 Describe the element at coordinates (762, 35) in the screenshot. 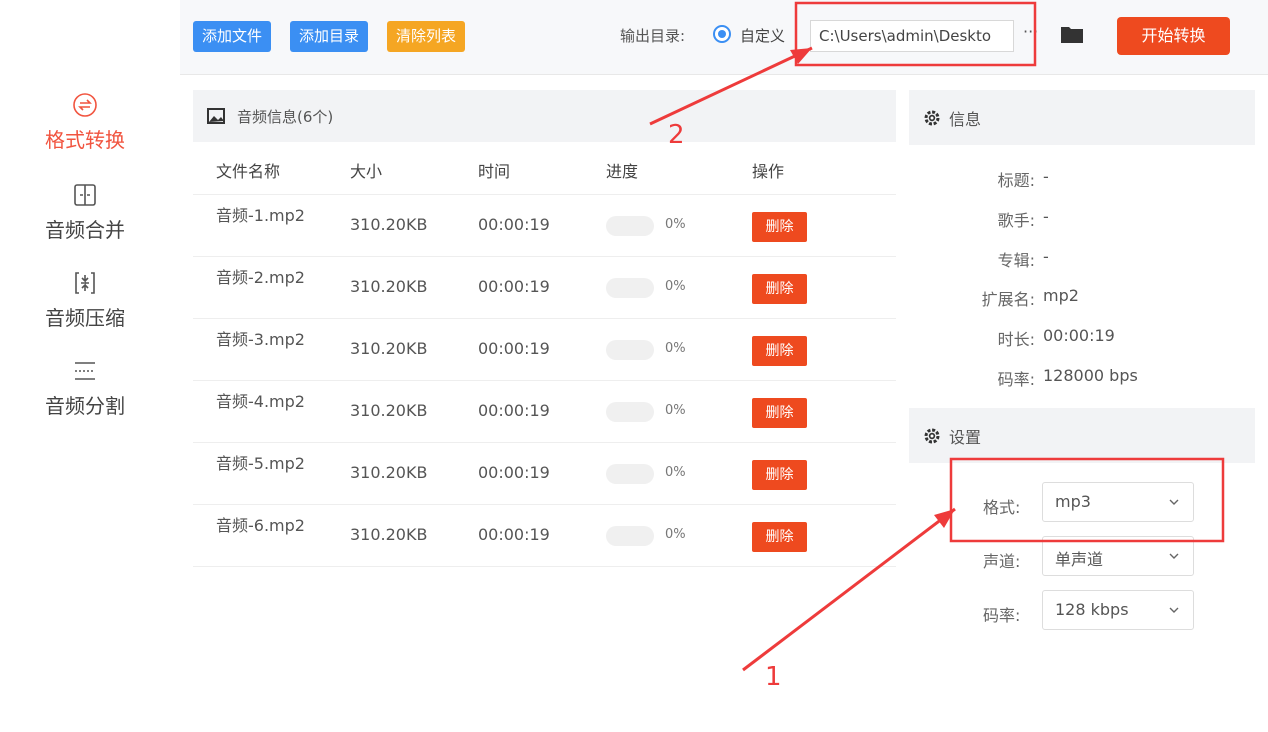

I see `custom-radio-label: 自定义` at that location.